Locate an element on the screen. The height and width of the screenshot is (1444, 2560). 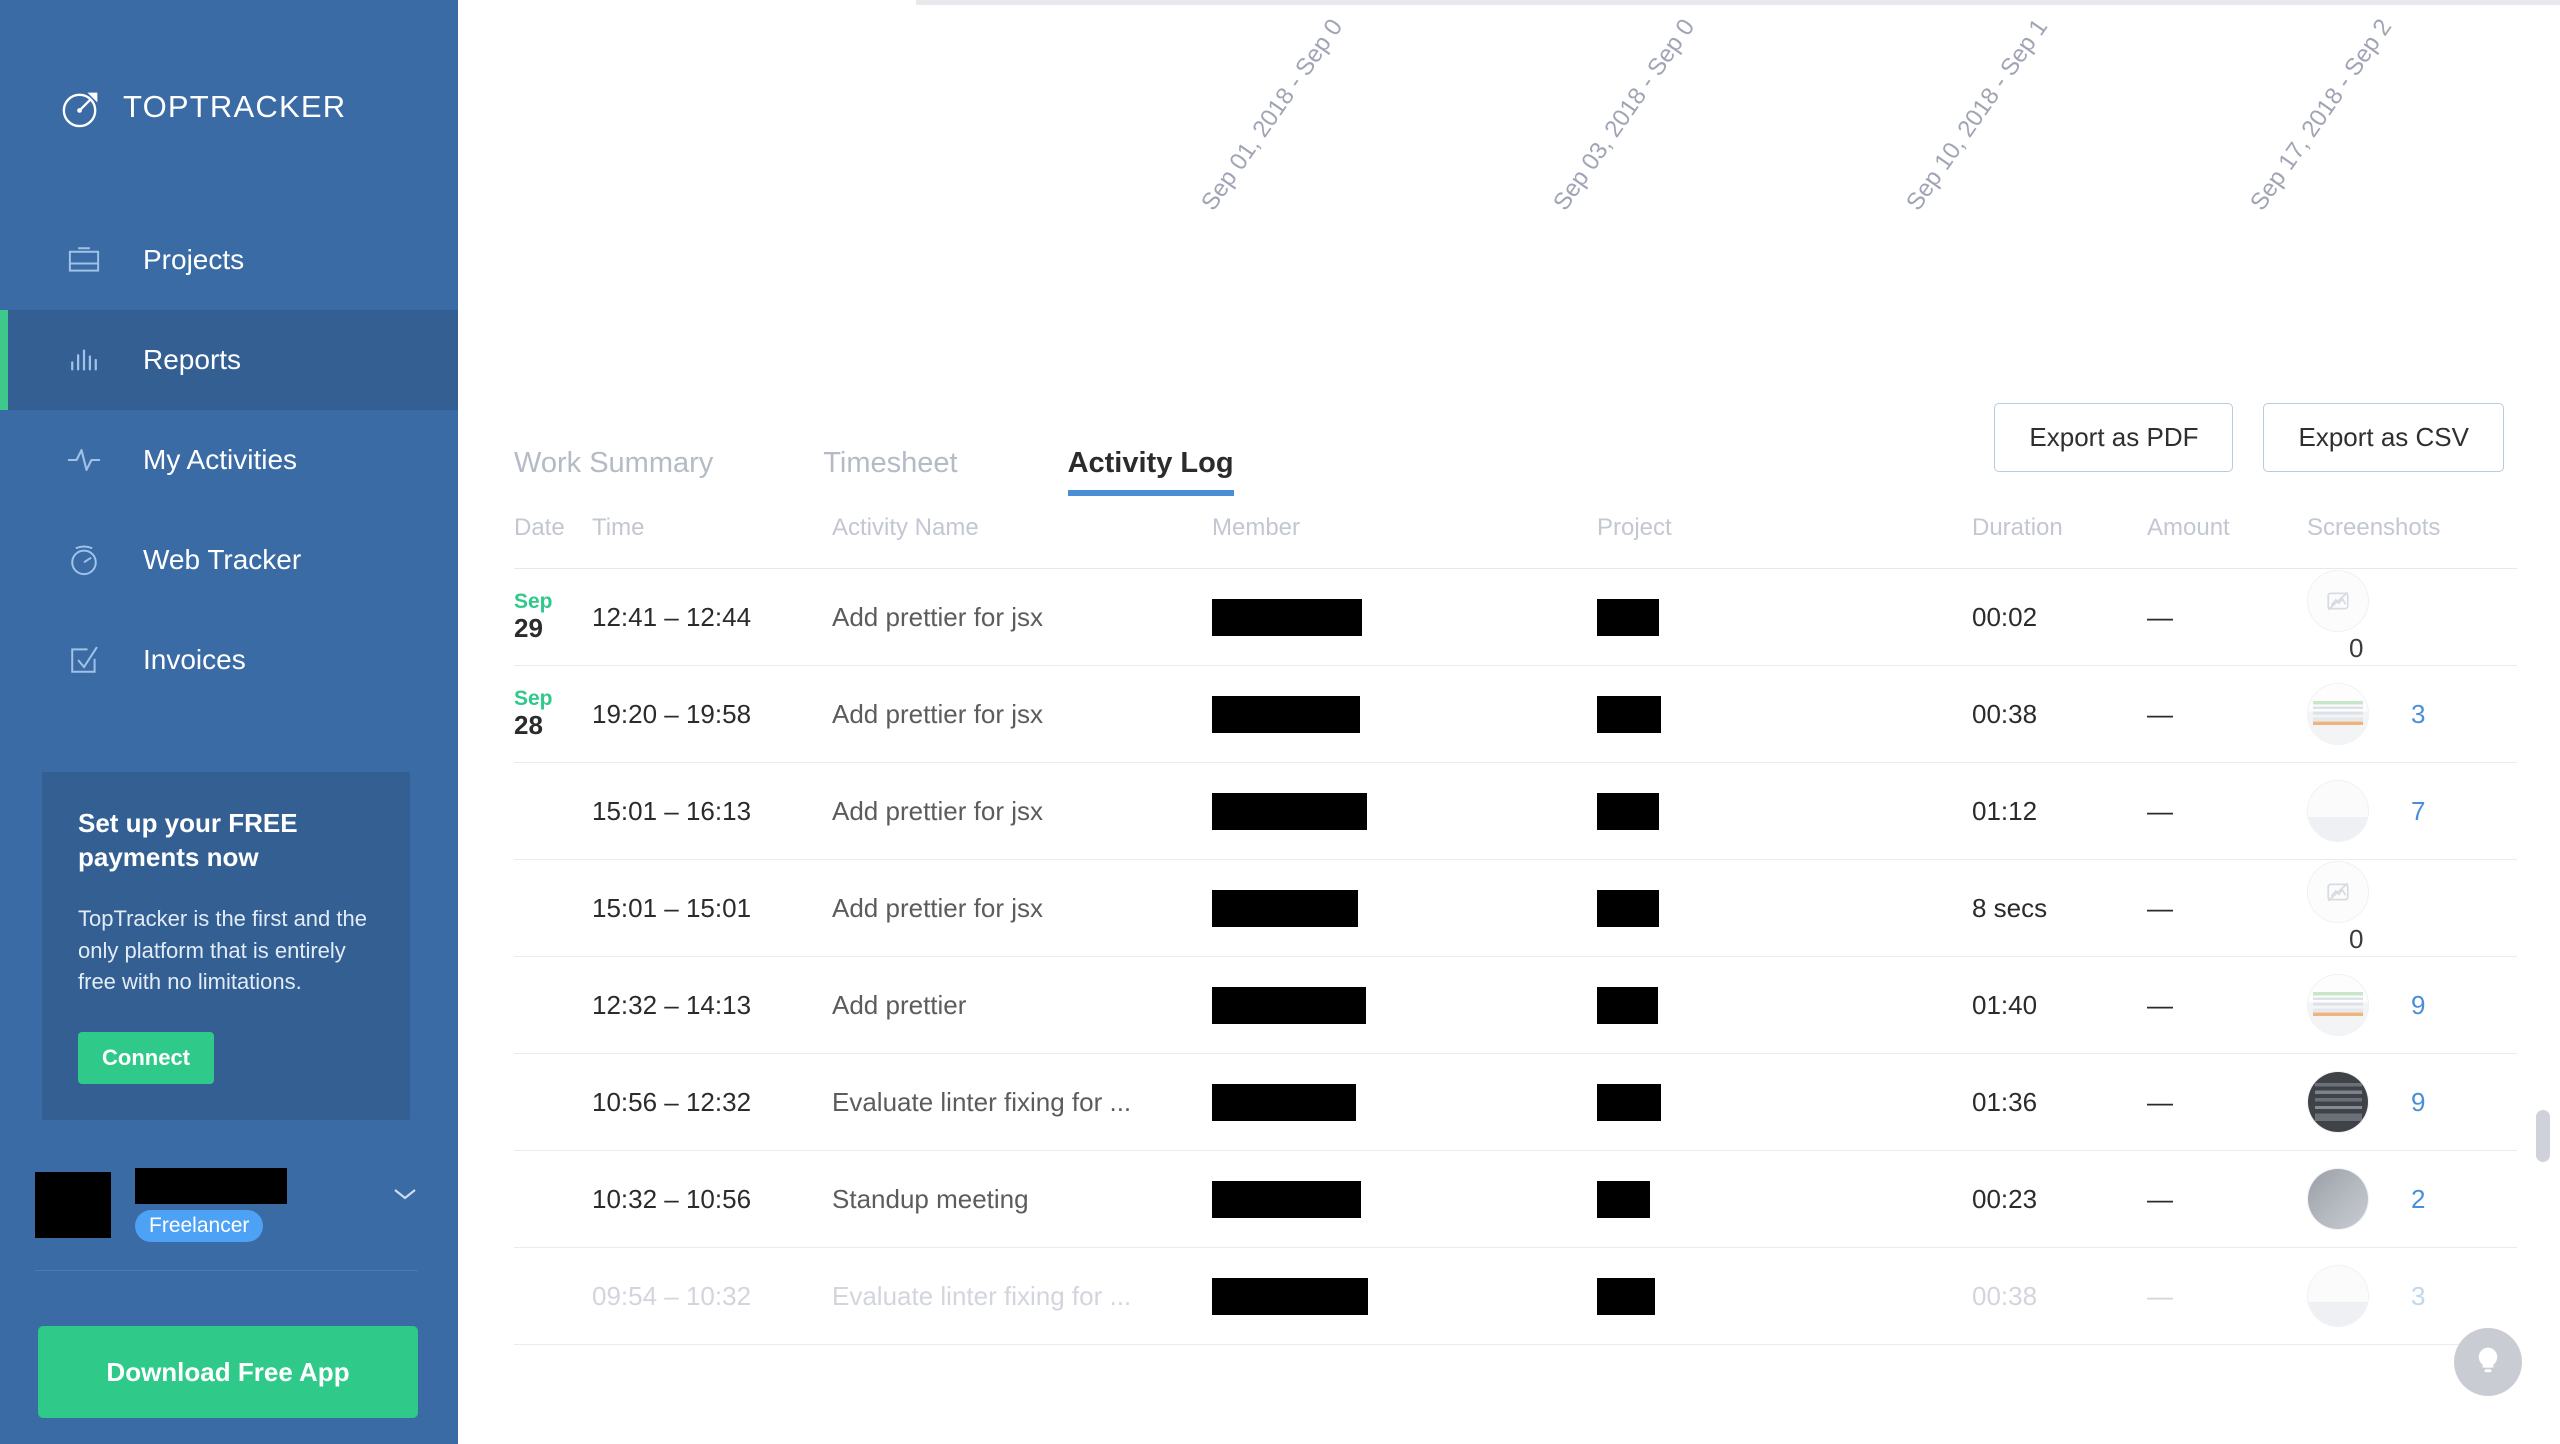
report-tabs: Work Summary Timesheet Activity Log is located at coordinates (874, 437).